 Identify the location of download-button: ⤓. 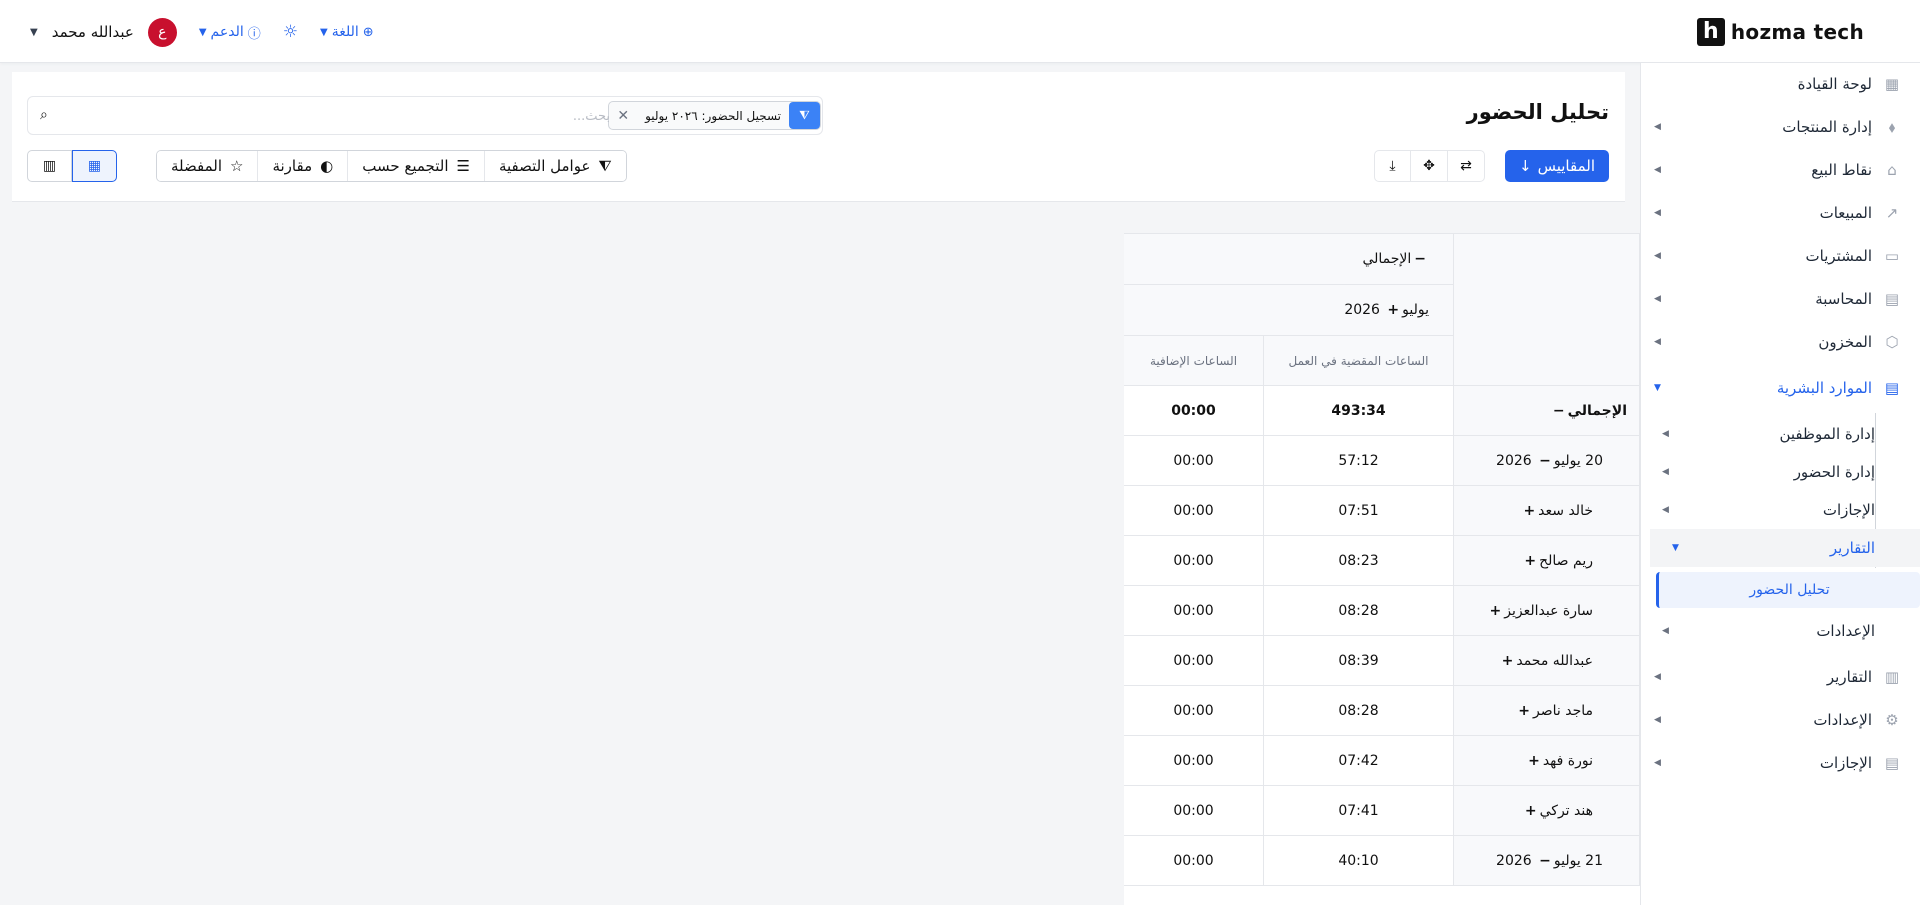
(1392, 166).